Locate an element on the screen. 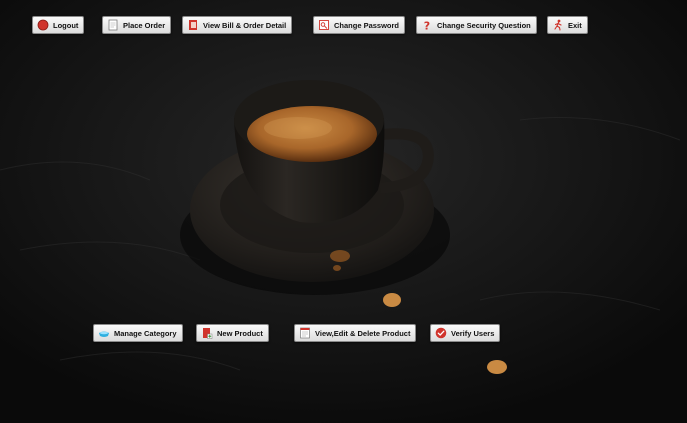  edit-list-icon is located at coordinates (305, 333).